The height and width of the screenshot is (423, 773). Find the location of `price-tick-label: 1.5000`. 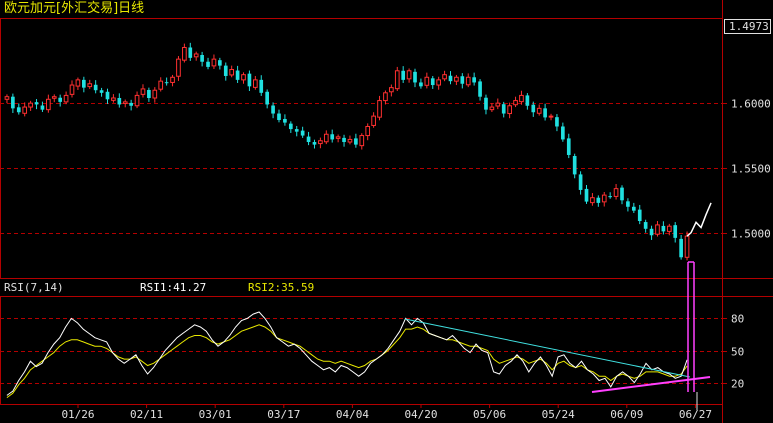

price-tick-label: 1.5000 is located at coordinates (751, 234).